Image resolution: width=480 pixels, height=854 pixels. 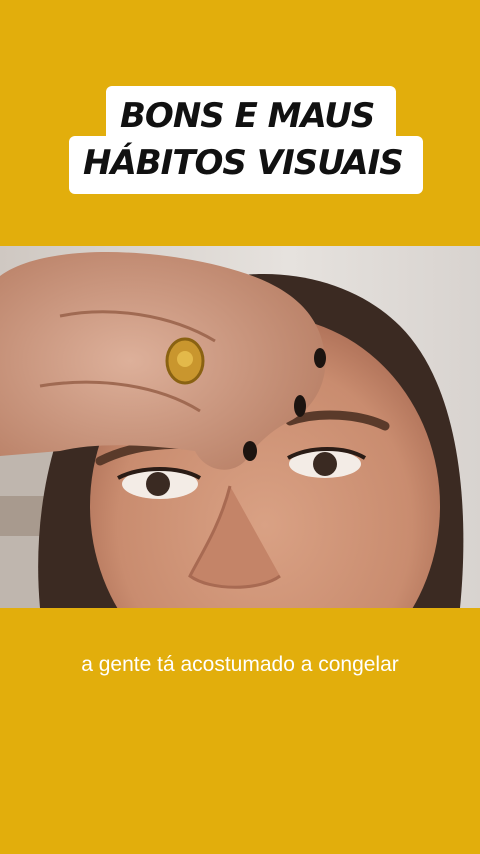 What do you see at coordinates (251, 114) in the screenshot?
I see `title-line-1: BONS E MAUS` at bounding box center [251, 114].